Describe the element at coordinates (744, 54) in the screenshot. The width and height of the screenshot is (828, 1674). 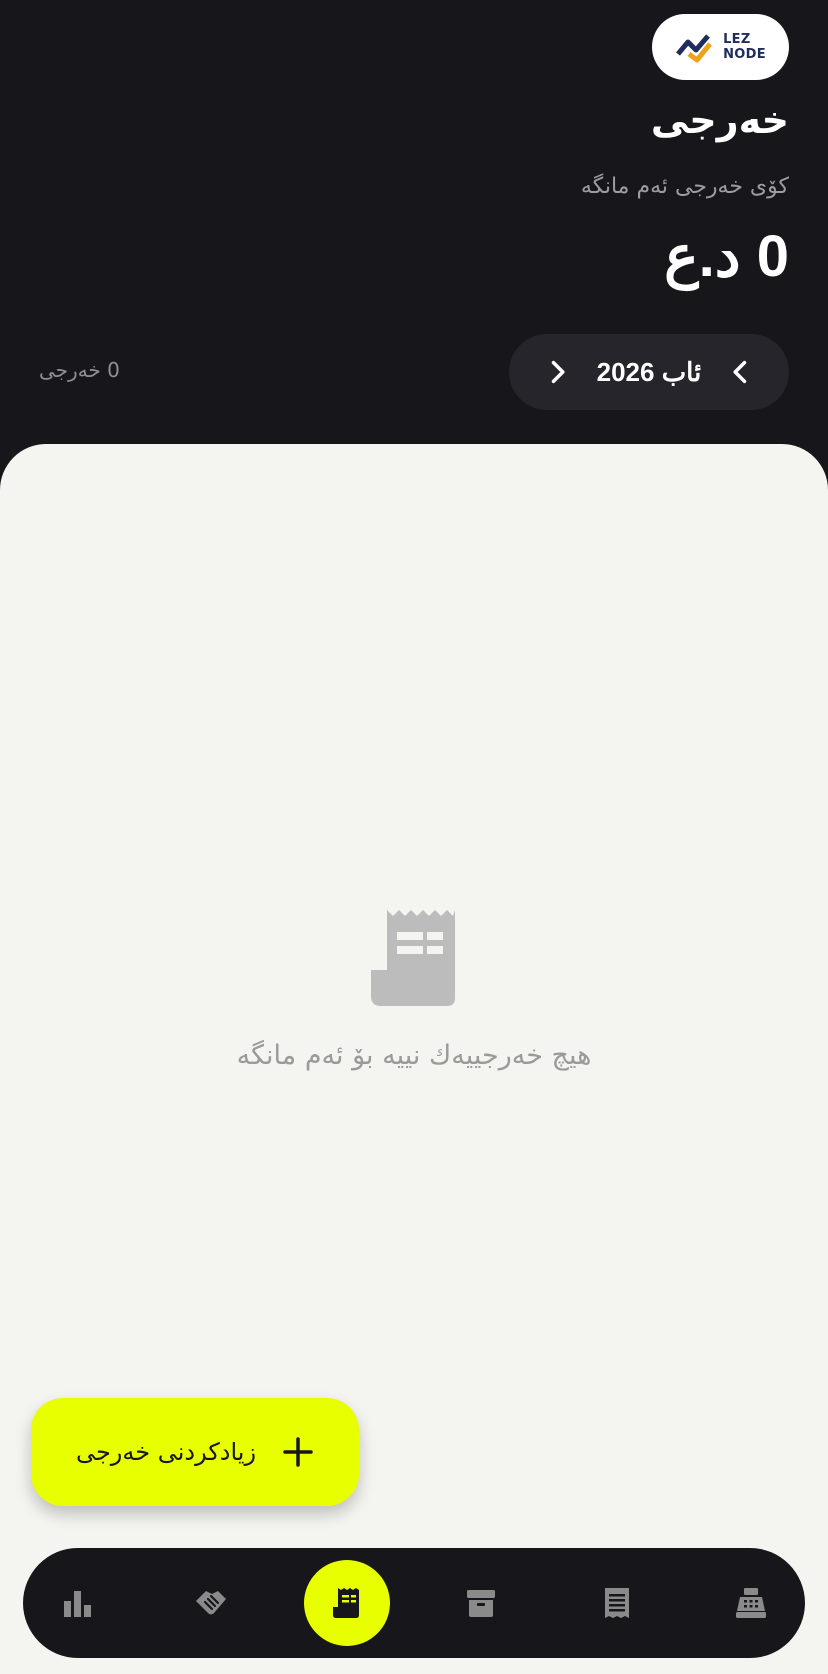
I see `logo-line-2: NODE` at that location.